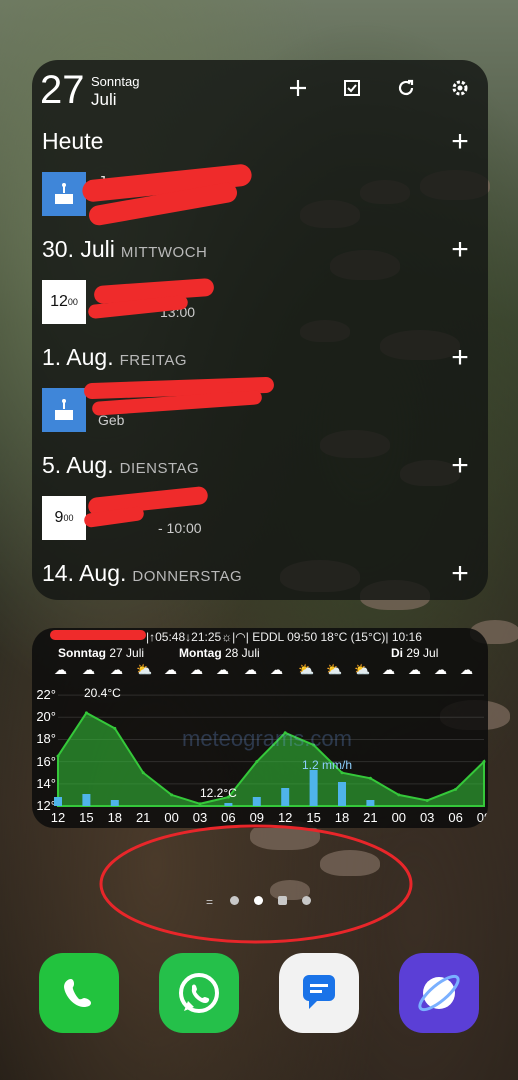  Describe the element at coordinates (187, 576) in the screenshot. I see `day-heading-weekday: DONNERSTAG` at that location.